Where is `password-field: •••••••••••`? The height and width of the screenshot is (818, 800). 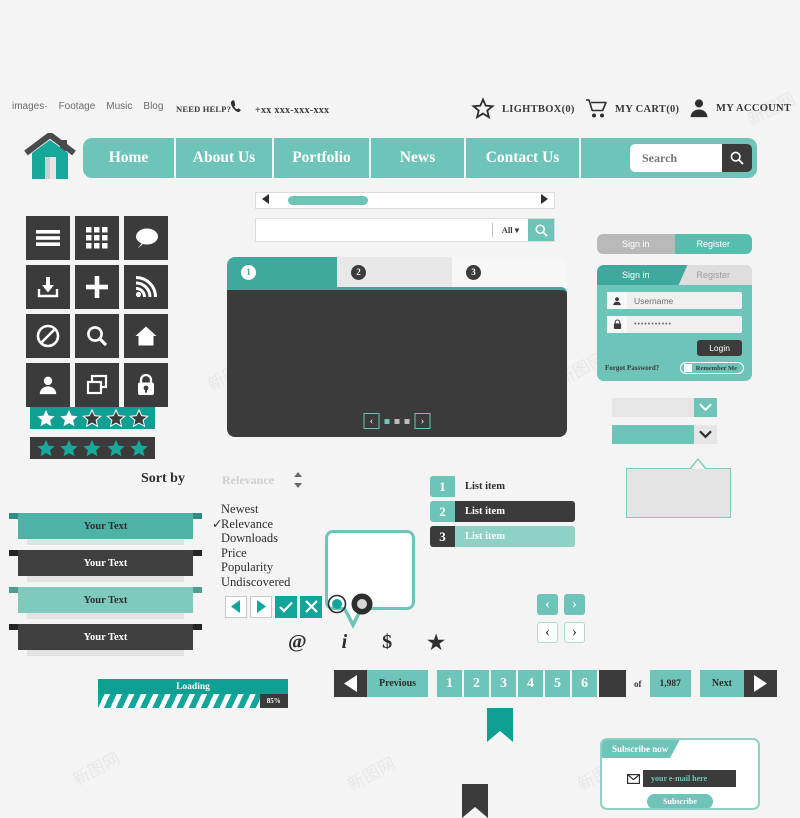
password-field: ••••••••••• is located at coordinates (674, 324).